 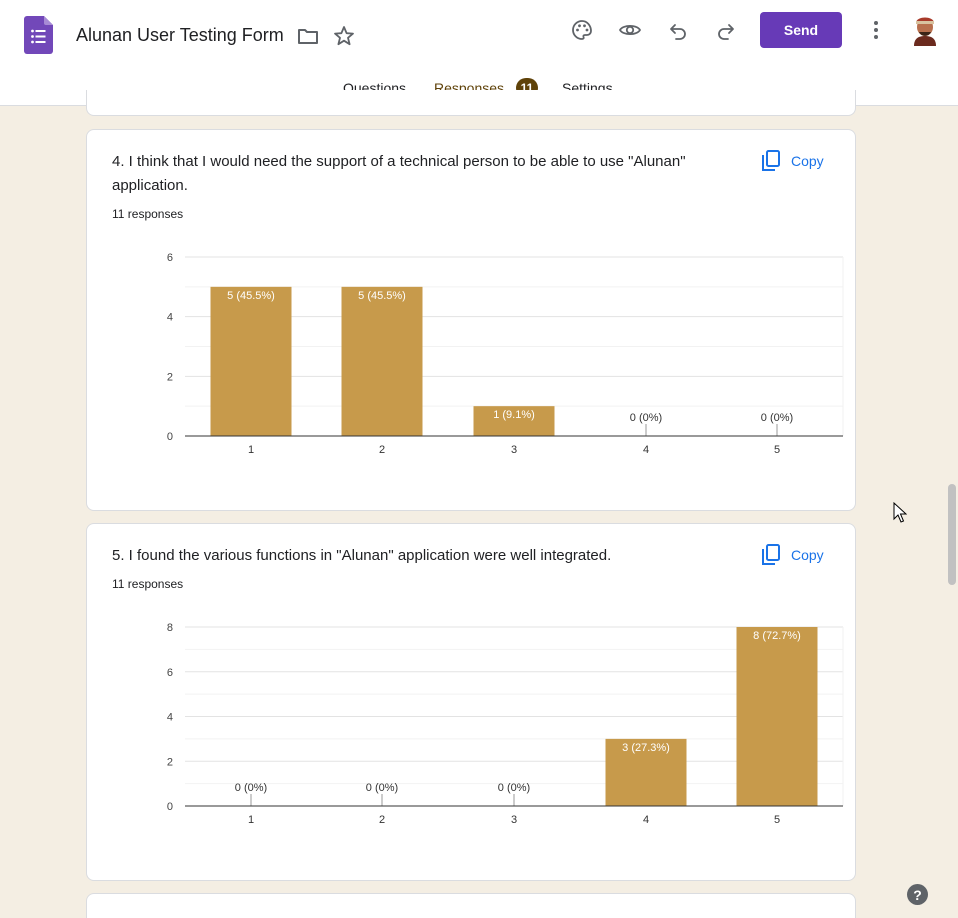 What do you see at coordinates (471, 103) in the screenshot?
I see `previous-question-card` at bounding box center [471, 103].